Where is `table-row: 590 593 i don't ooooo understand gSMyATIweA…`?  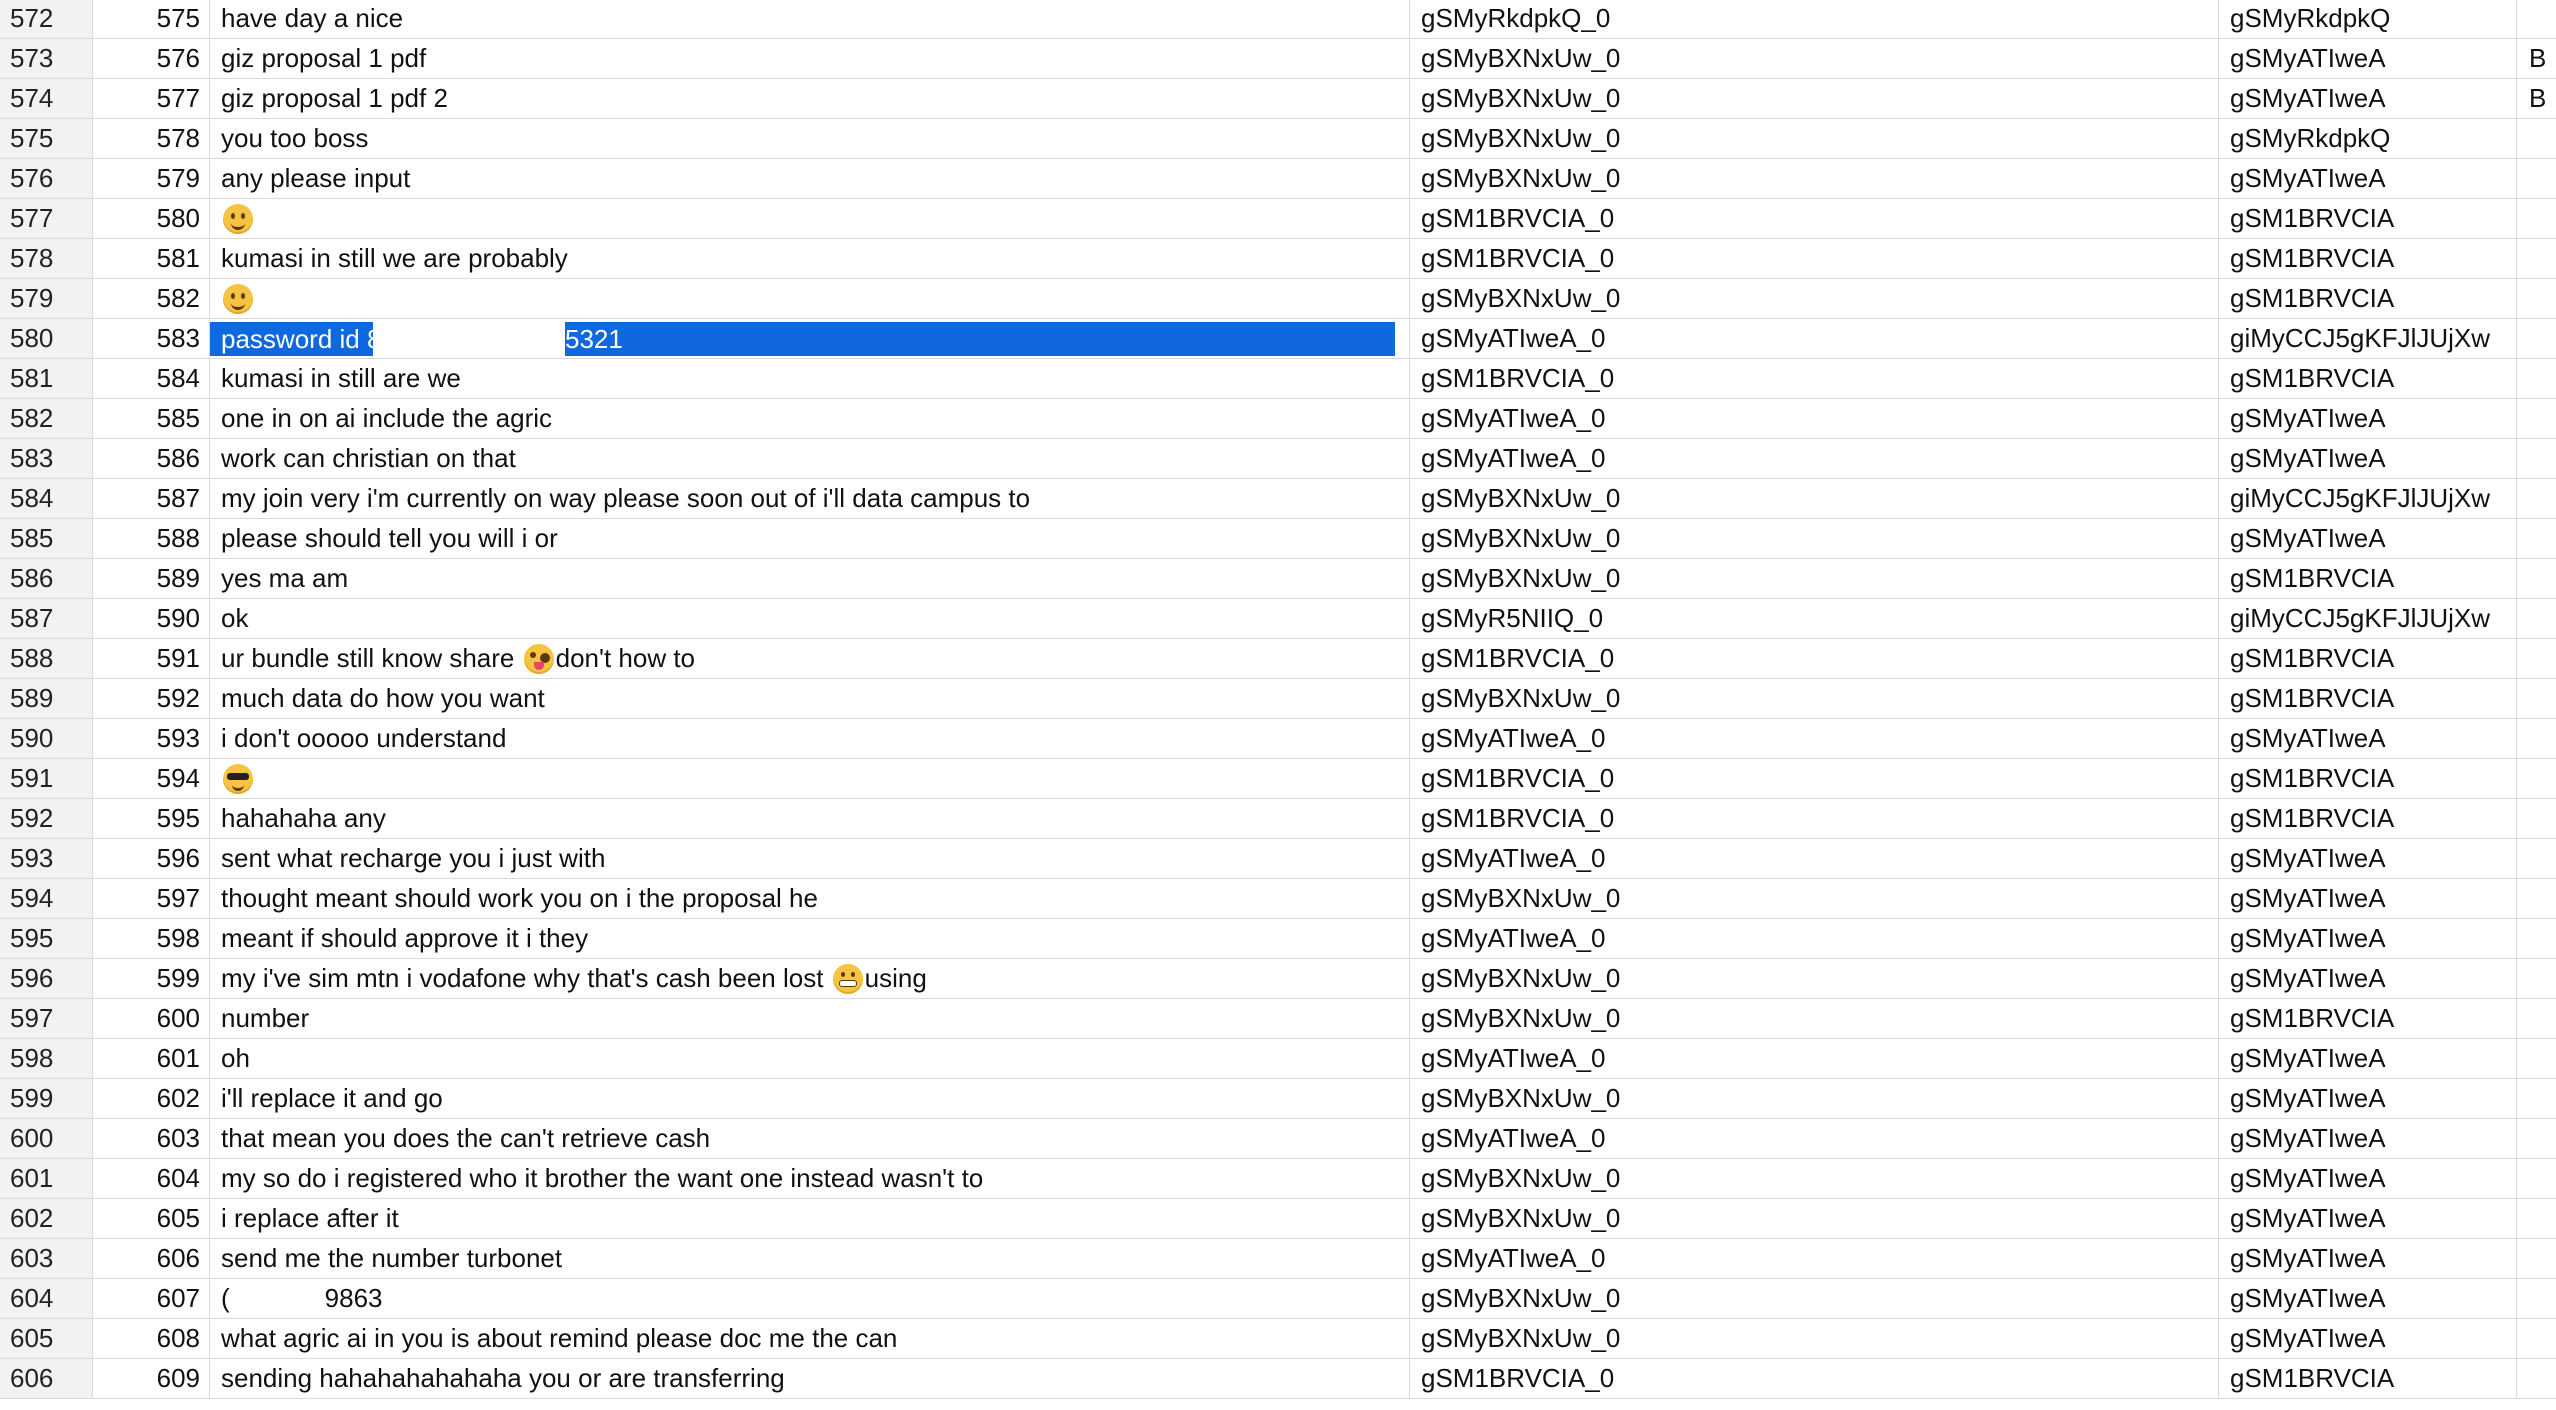
table-row: 590 593 i don't ooooo understand gSMyATIweA… is located at coordinates (1278, 739).